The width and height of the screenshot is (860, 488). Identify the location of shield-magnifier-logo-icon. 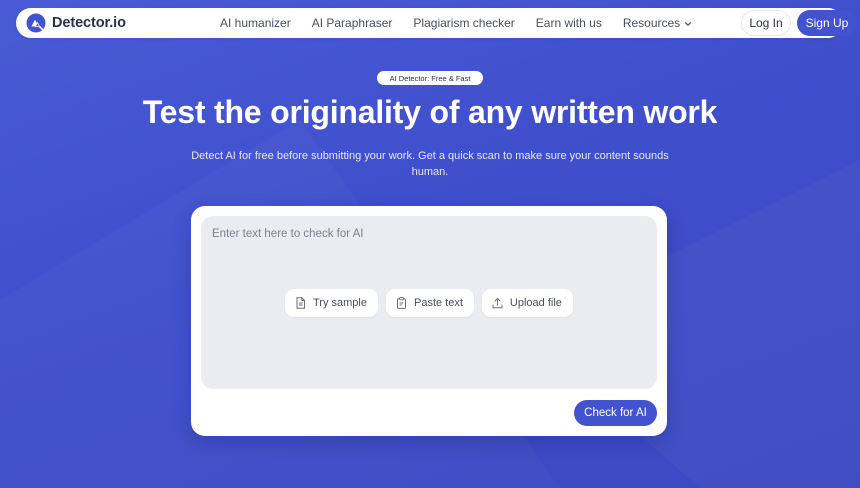
(36, 23).